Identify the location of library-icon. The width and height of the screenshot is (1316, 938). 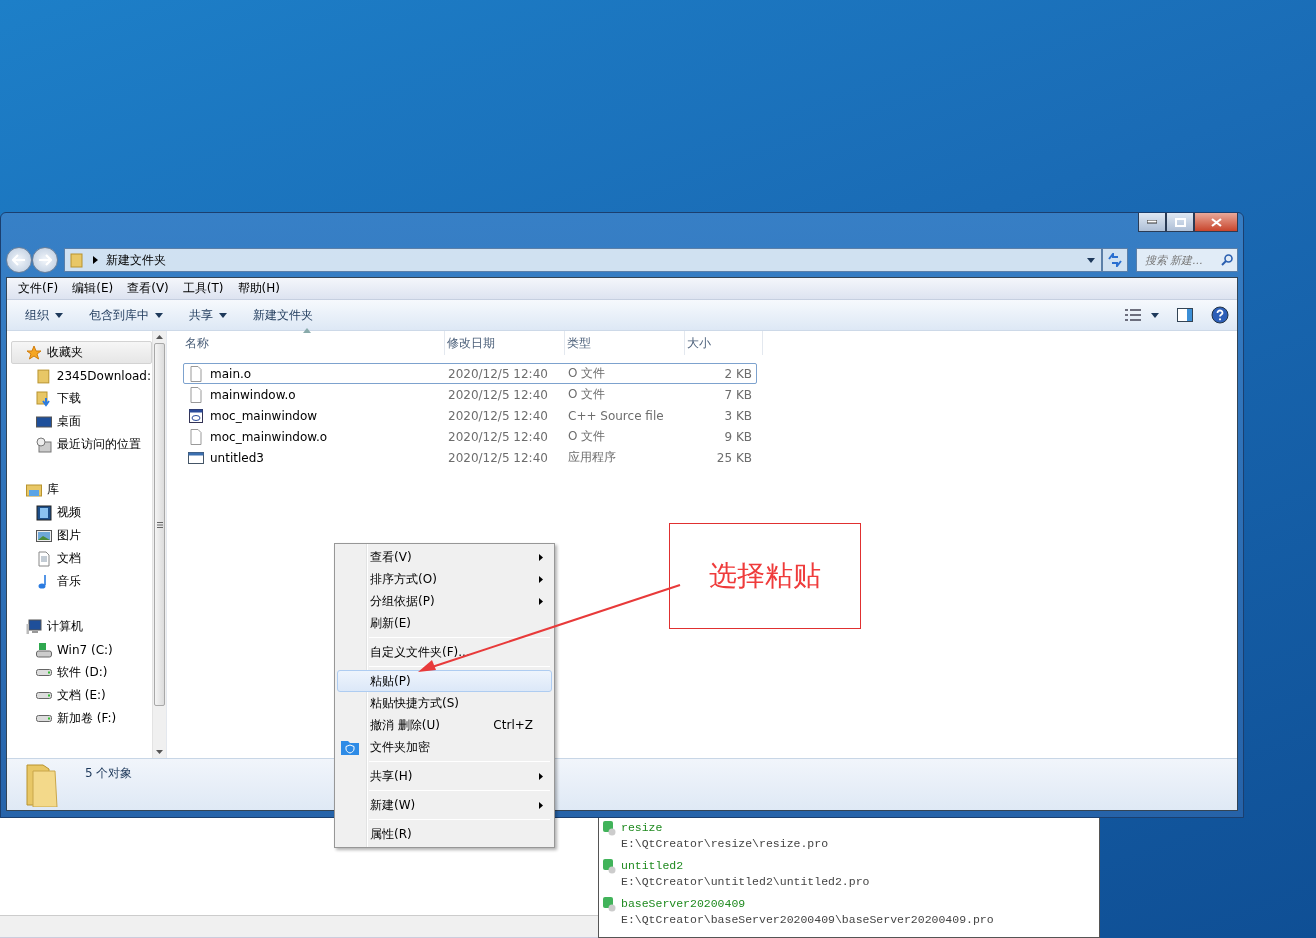
(34, 489).